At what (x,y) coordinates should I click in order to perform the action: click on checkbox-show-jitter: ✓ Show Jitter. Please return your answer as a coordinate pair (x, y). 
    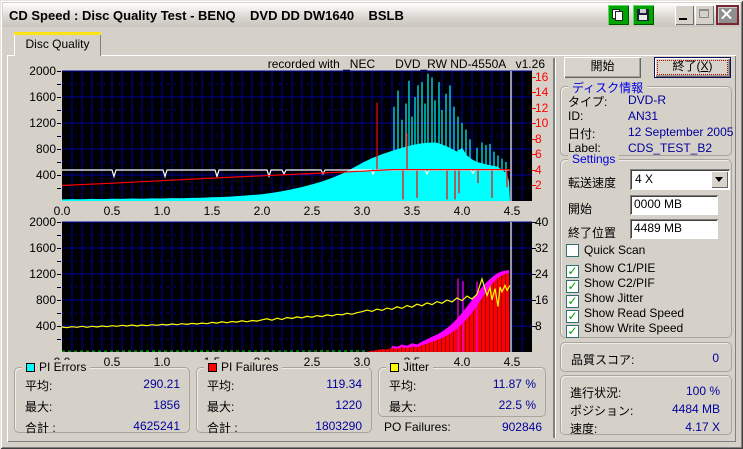
    Looking at the image, I should click on (605, 299).